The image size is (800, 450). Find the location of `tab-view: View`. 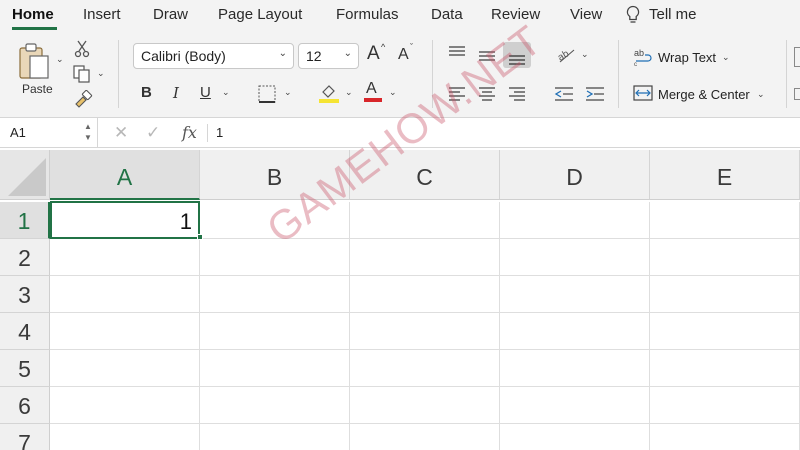

tab-view: View is located at coordinates (586, 14).